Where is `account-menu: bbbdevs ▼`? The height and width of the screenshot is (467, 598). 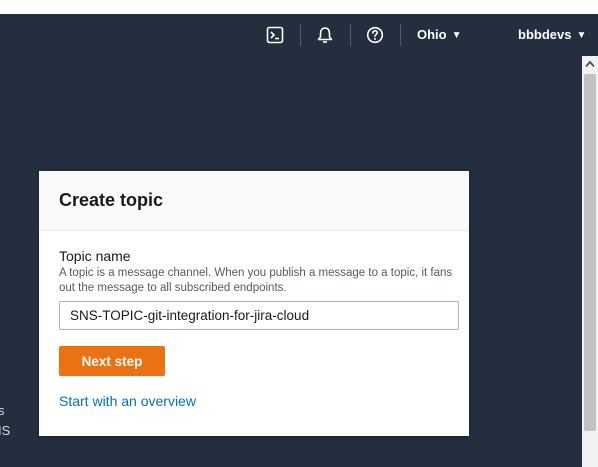 account-menu: bbbdevs ▼ is located at coordinates (552, 34).